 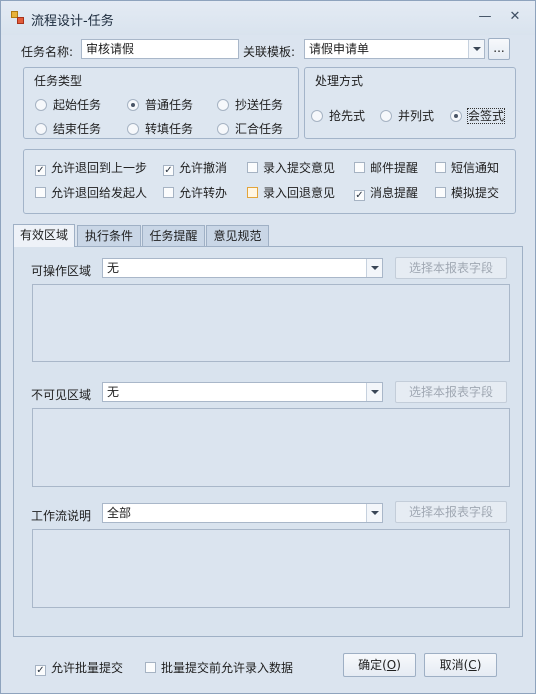 What do you see at coordinates (451, 268) in the screenshot?
I see `select-field-button-1: 选择本报表字段` at bounding box center [451, 268].